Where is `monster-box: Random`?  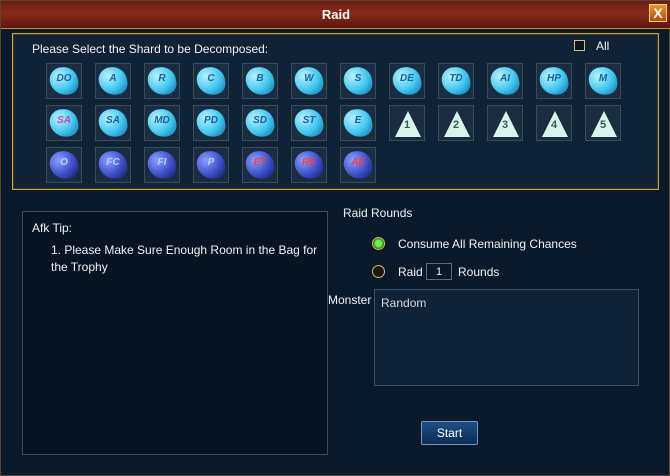 monster-box: Random is located at coordinates (506, 337).